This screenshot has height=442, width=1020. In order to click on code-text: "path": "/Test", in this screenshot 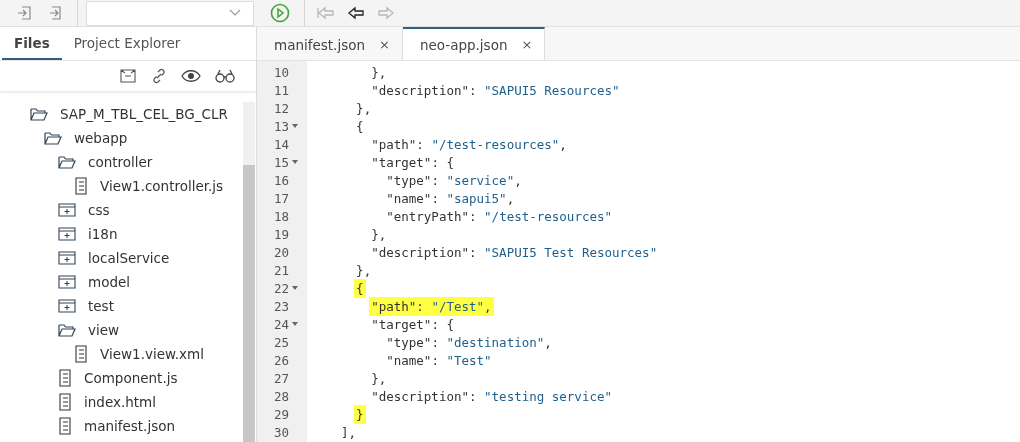, I will do `click(431, 306)`.